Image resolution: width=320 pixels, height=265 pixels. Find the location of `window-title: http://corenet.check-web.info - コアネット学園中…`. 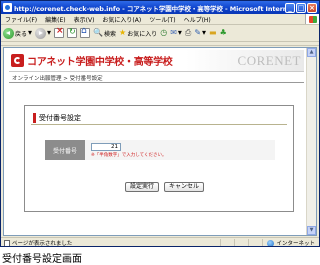

window-title: http://corenet.check-web.info - コアネット学園中… is located at coordinates (149, 8).